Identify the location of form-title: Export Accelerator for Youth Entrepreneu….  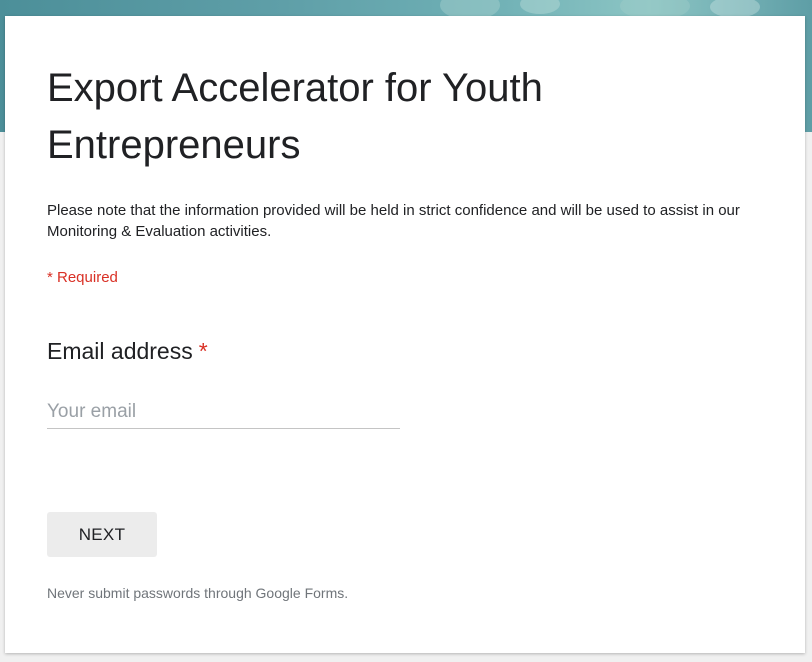
(295, 116).